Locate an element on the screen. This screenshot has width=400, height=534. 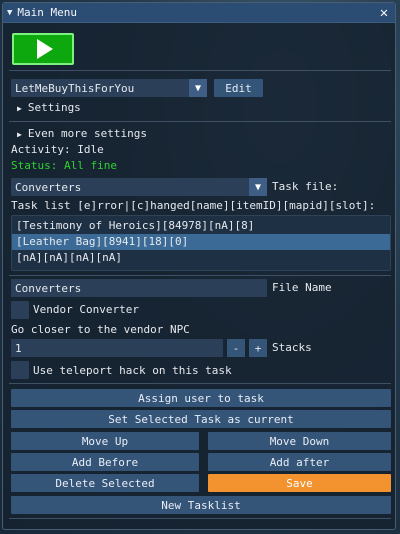
add-before-button: Add Before is located at coordinates (105, 462).